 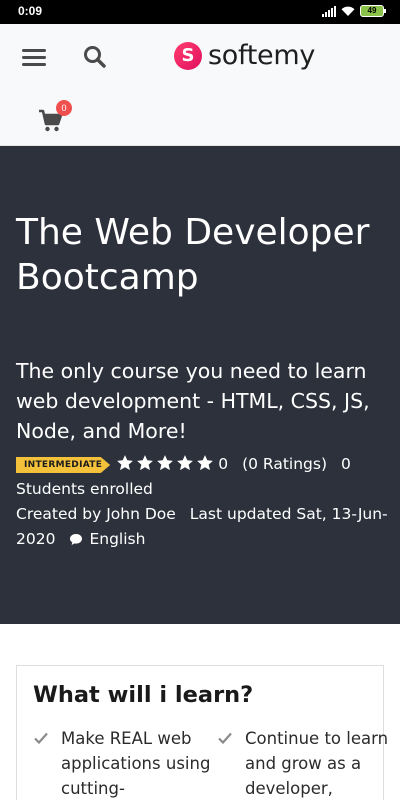 What do you see at coordinates (223, 464) in the screenshot?
I see `rating-value: 0` at bounding box center [223, 464].